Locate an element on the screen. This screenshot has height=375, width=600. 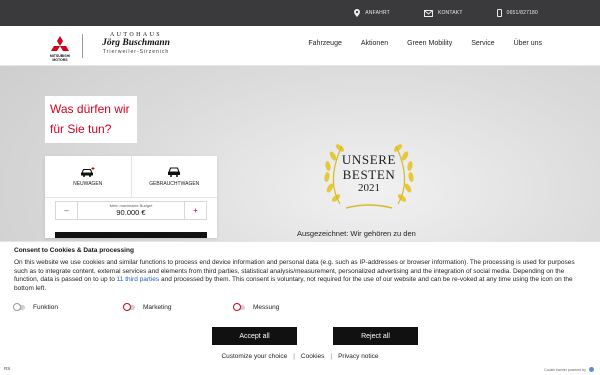
vehicle-type-tabs: NEUWAGEN GEBRAUCHTWAGEN is located at coordinates (131, 177).